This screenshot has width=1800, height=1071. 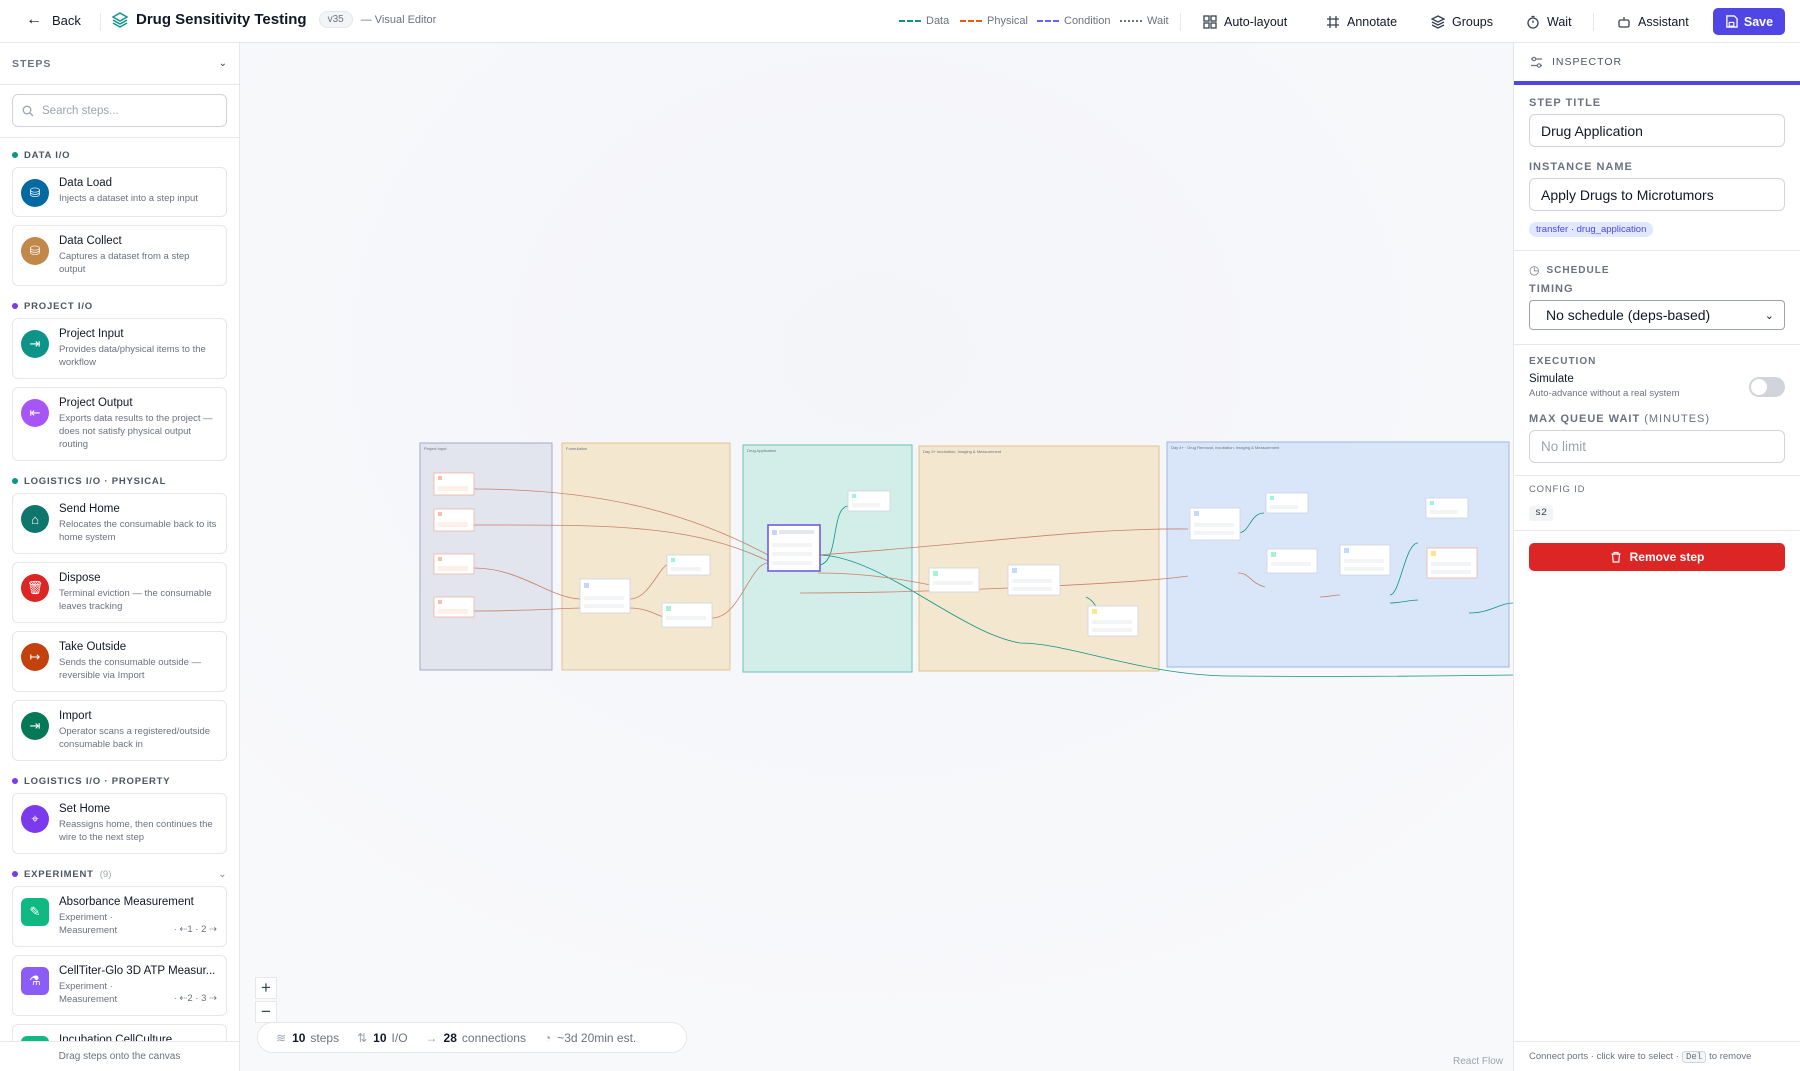 I want to click on node-measurement-day3, so click(x=1113, y=621).